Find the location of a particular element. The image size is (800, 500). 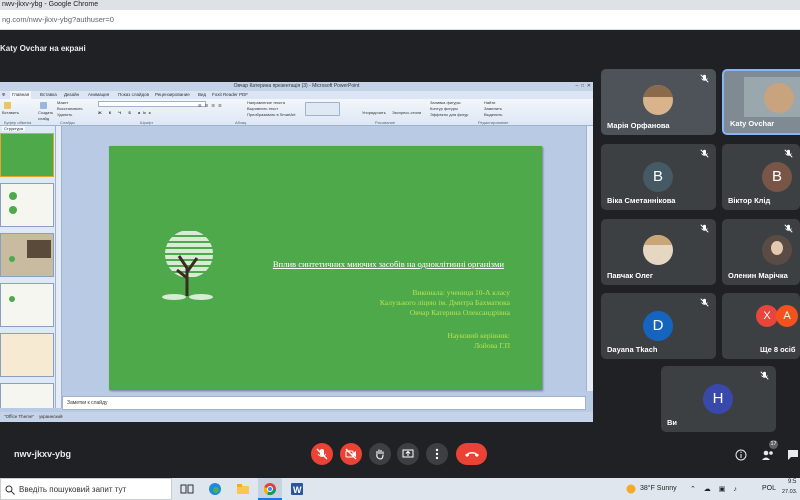

tab-home: Главная is located at coordinates (21, 95).